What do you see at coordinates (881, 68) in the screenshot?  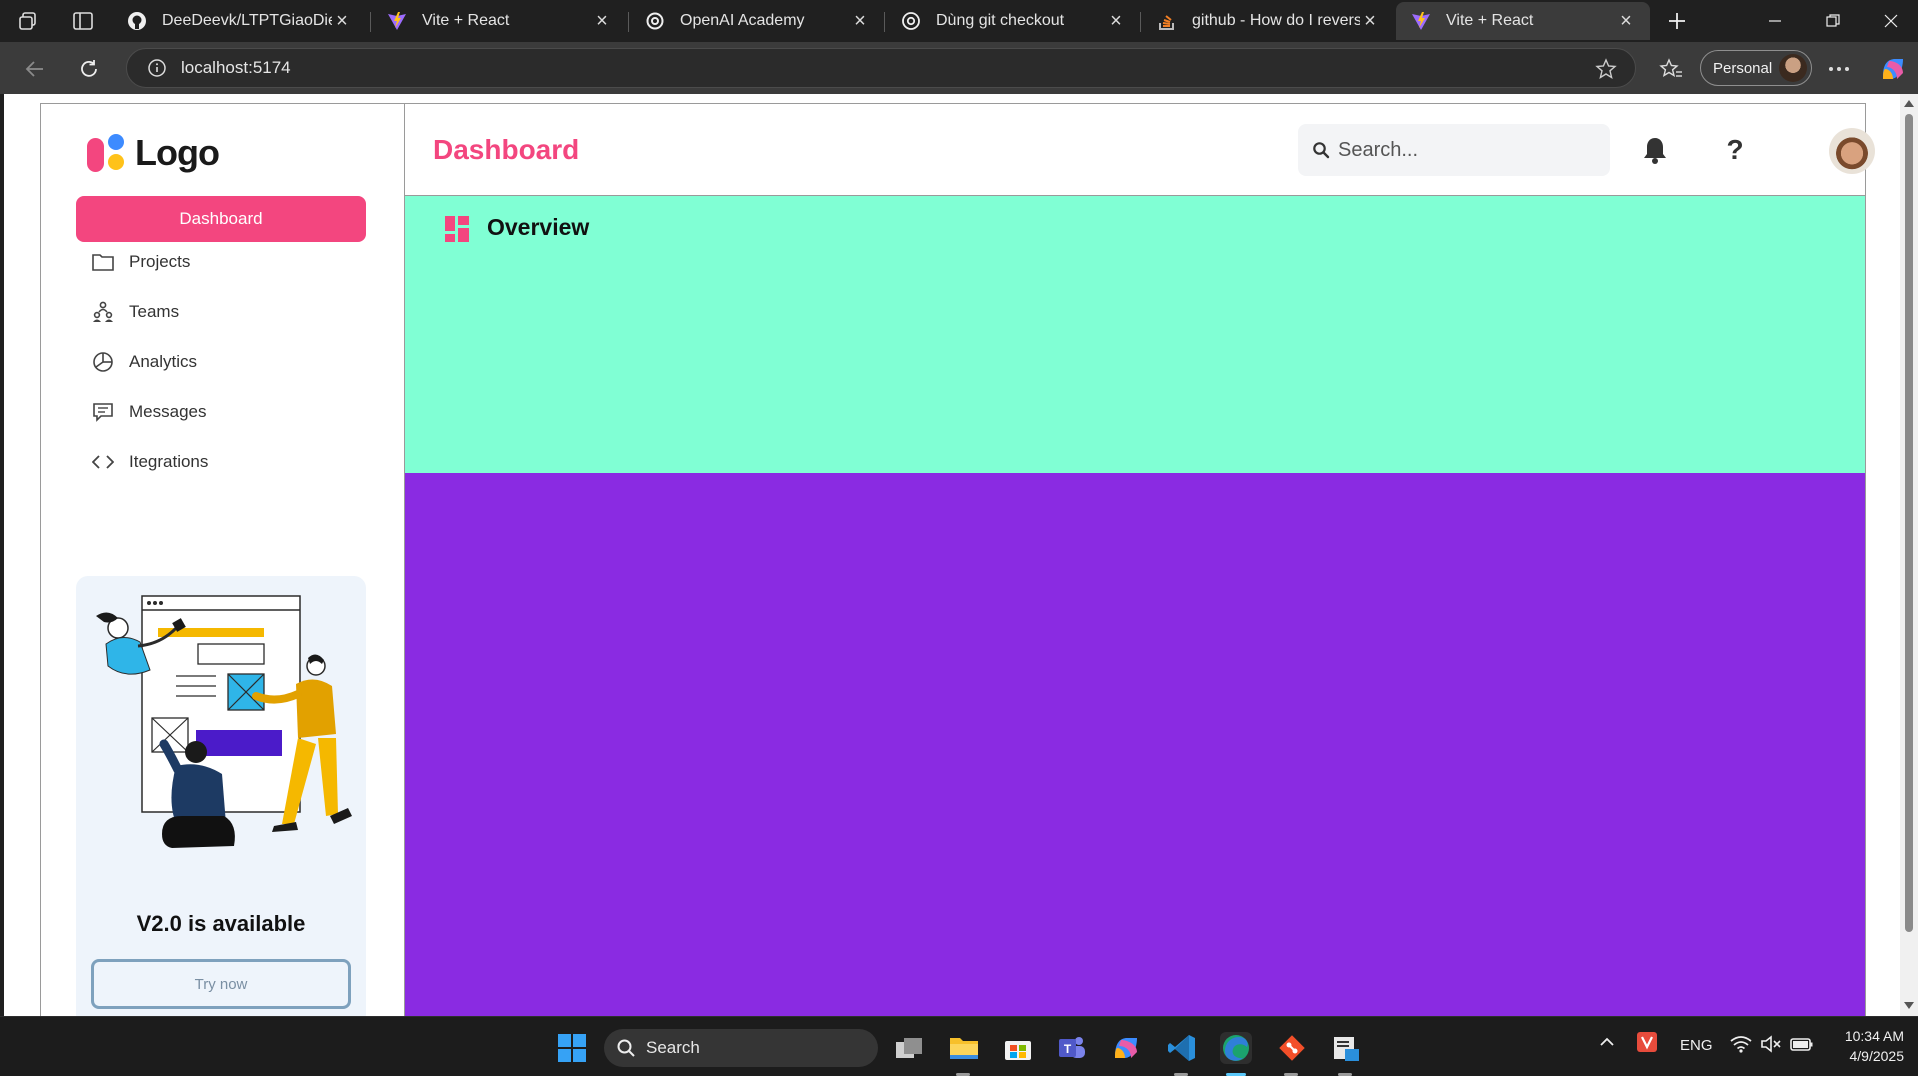 I see `address-bar: localhost:5174` at bounding box center [881, 68].